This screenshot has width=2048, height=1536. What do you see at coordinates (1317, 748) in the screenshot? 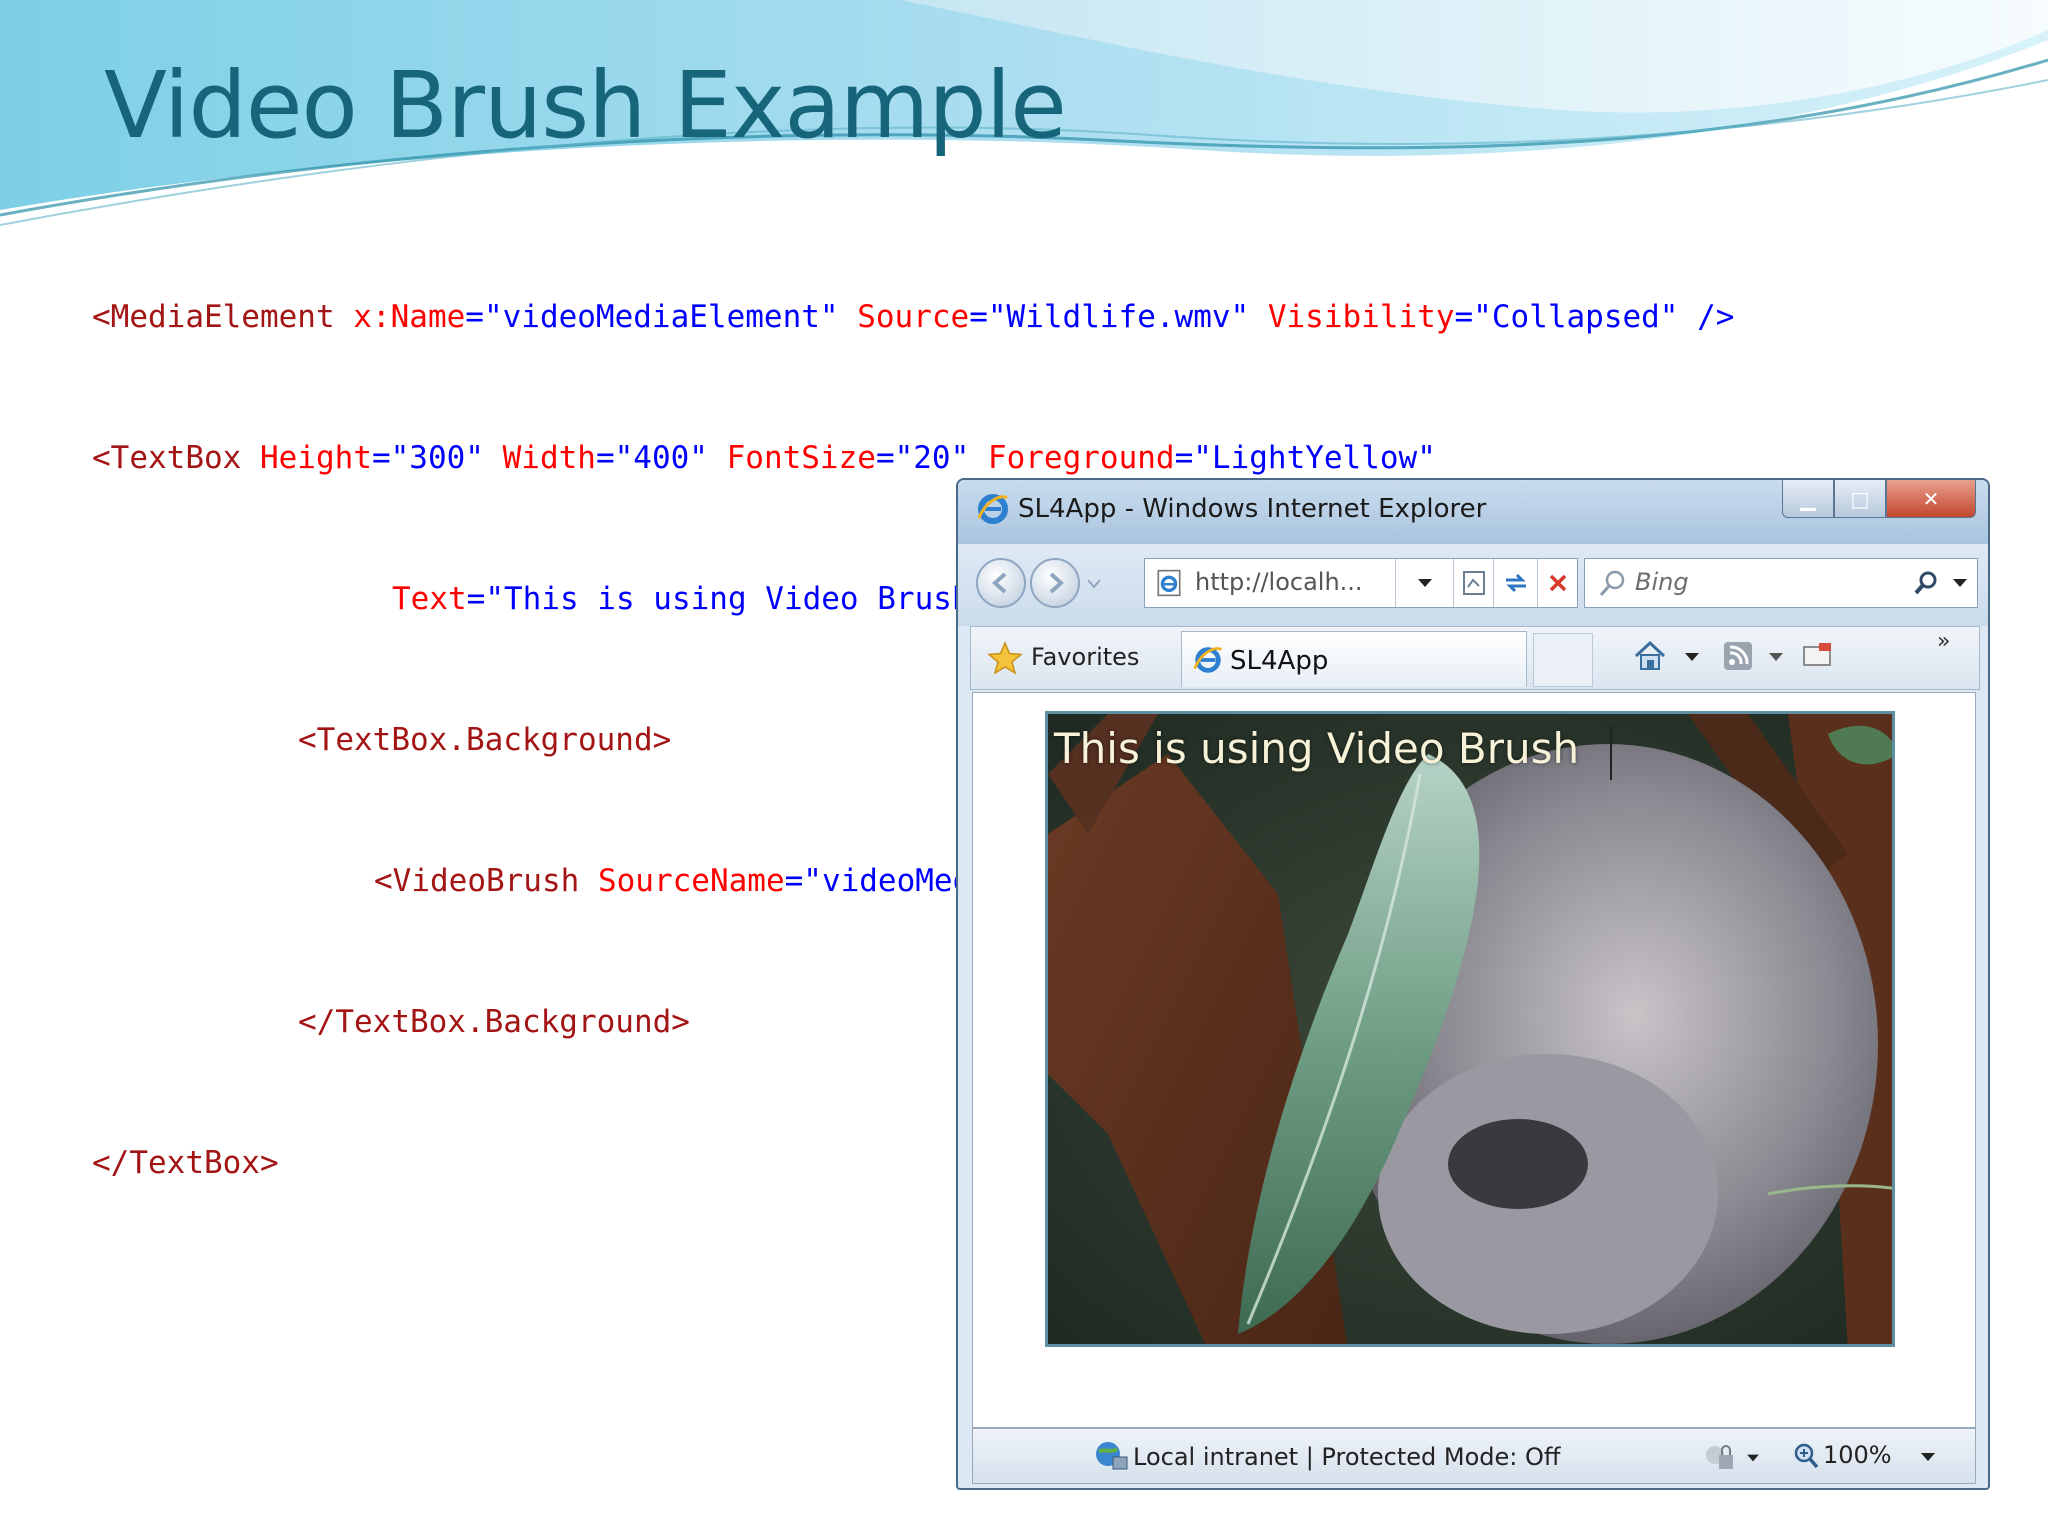
I see `textbox-text: This is using Video Brush` at bounding box center [1317, 748].